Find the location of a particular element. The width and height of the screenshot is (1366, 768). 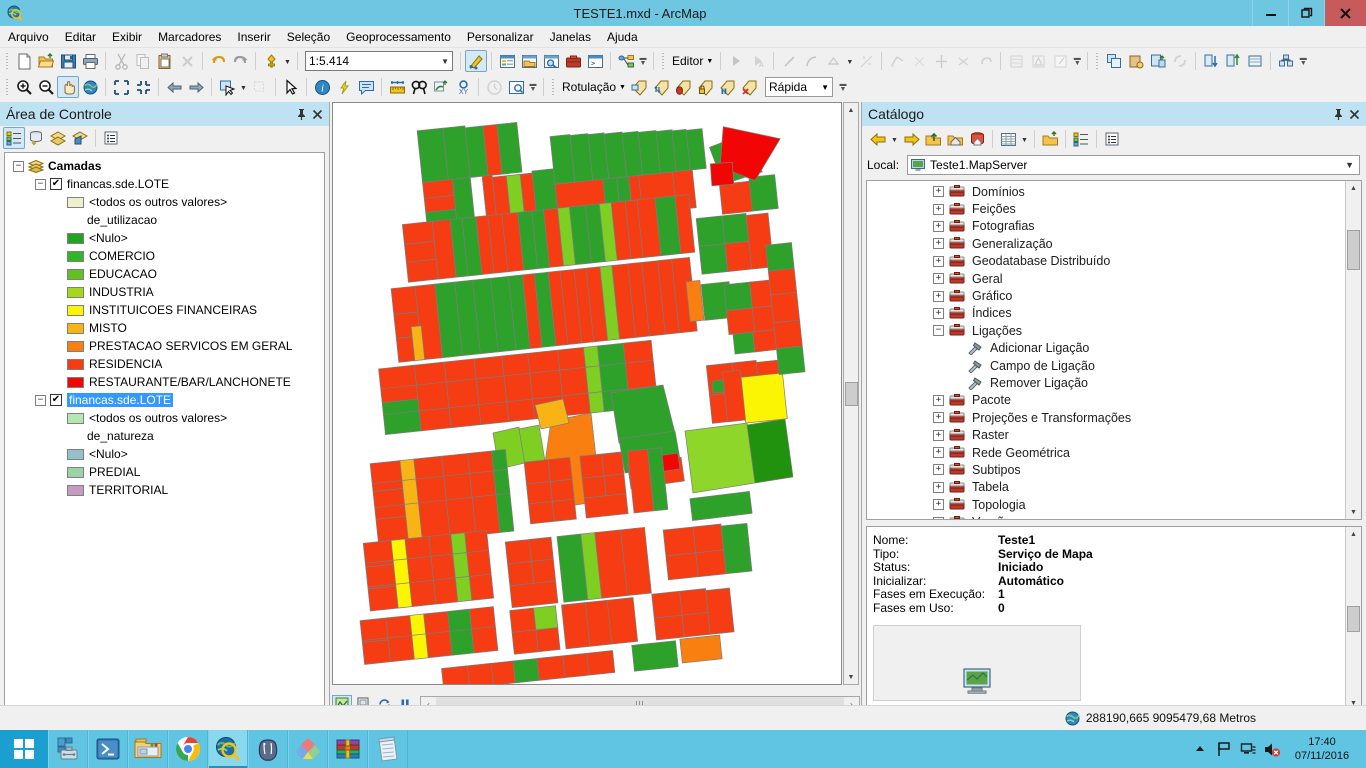

save-icon is located at coordinates (68, 61).